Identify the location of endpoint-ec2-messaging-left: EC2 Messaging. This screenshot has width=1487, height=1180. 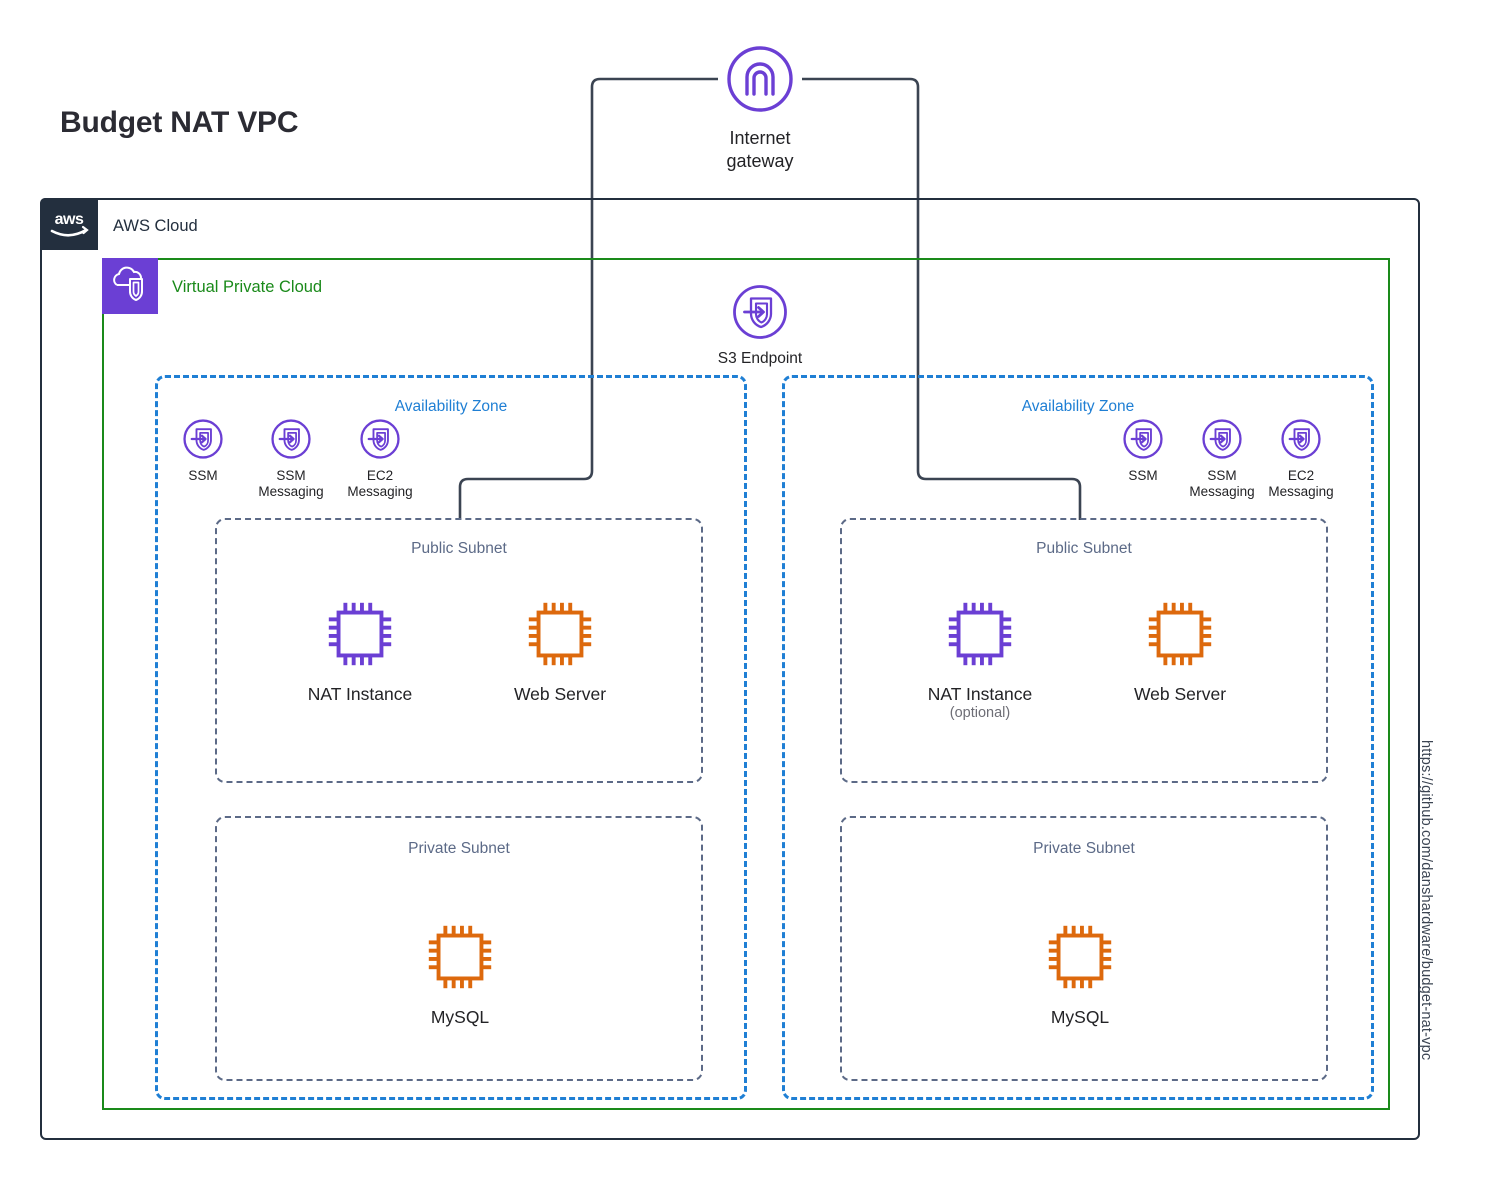
(380, 459).